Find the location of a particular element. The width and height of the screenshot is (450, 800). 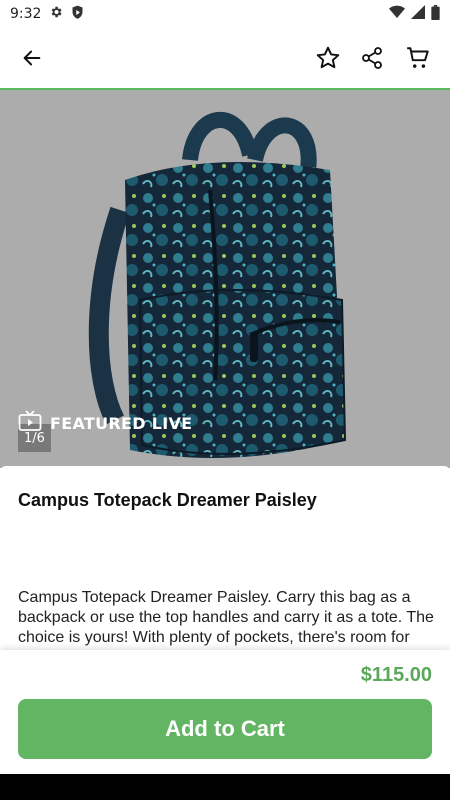

product-price: $115.00 is located at coordinates (396, 675).